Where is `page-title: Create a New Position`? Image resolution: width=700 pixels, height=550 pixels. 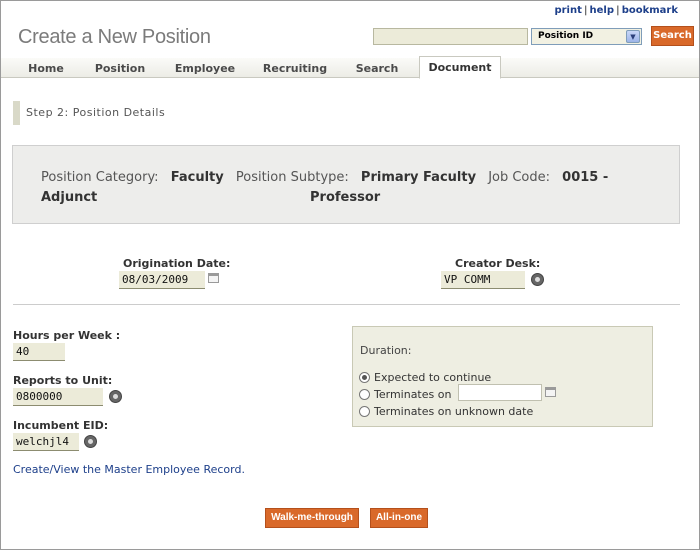
page-title: Create a New Position is located at coordinates (114, 37).